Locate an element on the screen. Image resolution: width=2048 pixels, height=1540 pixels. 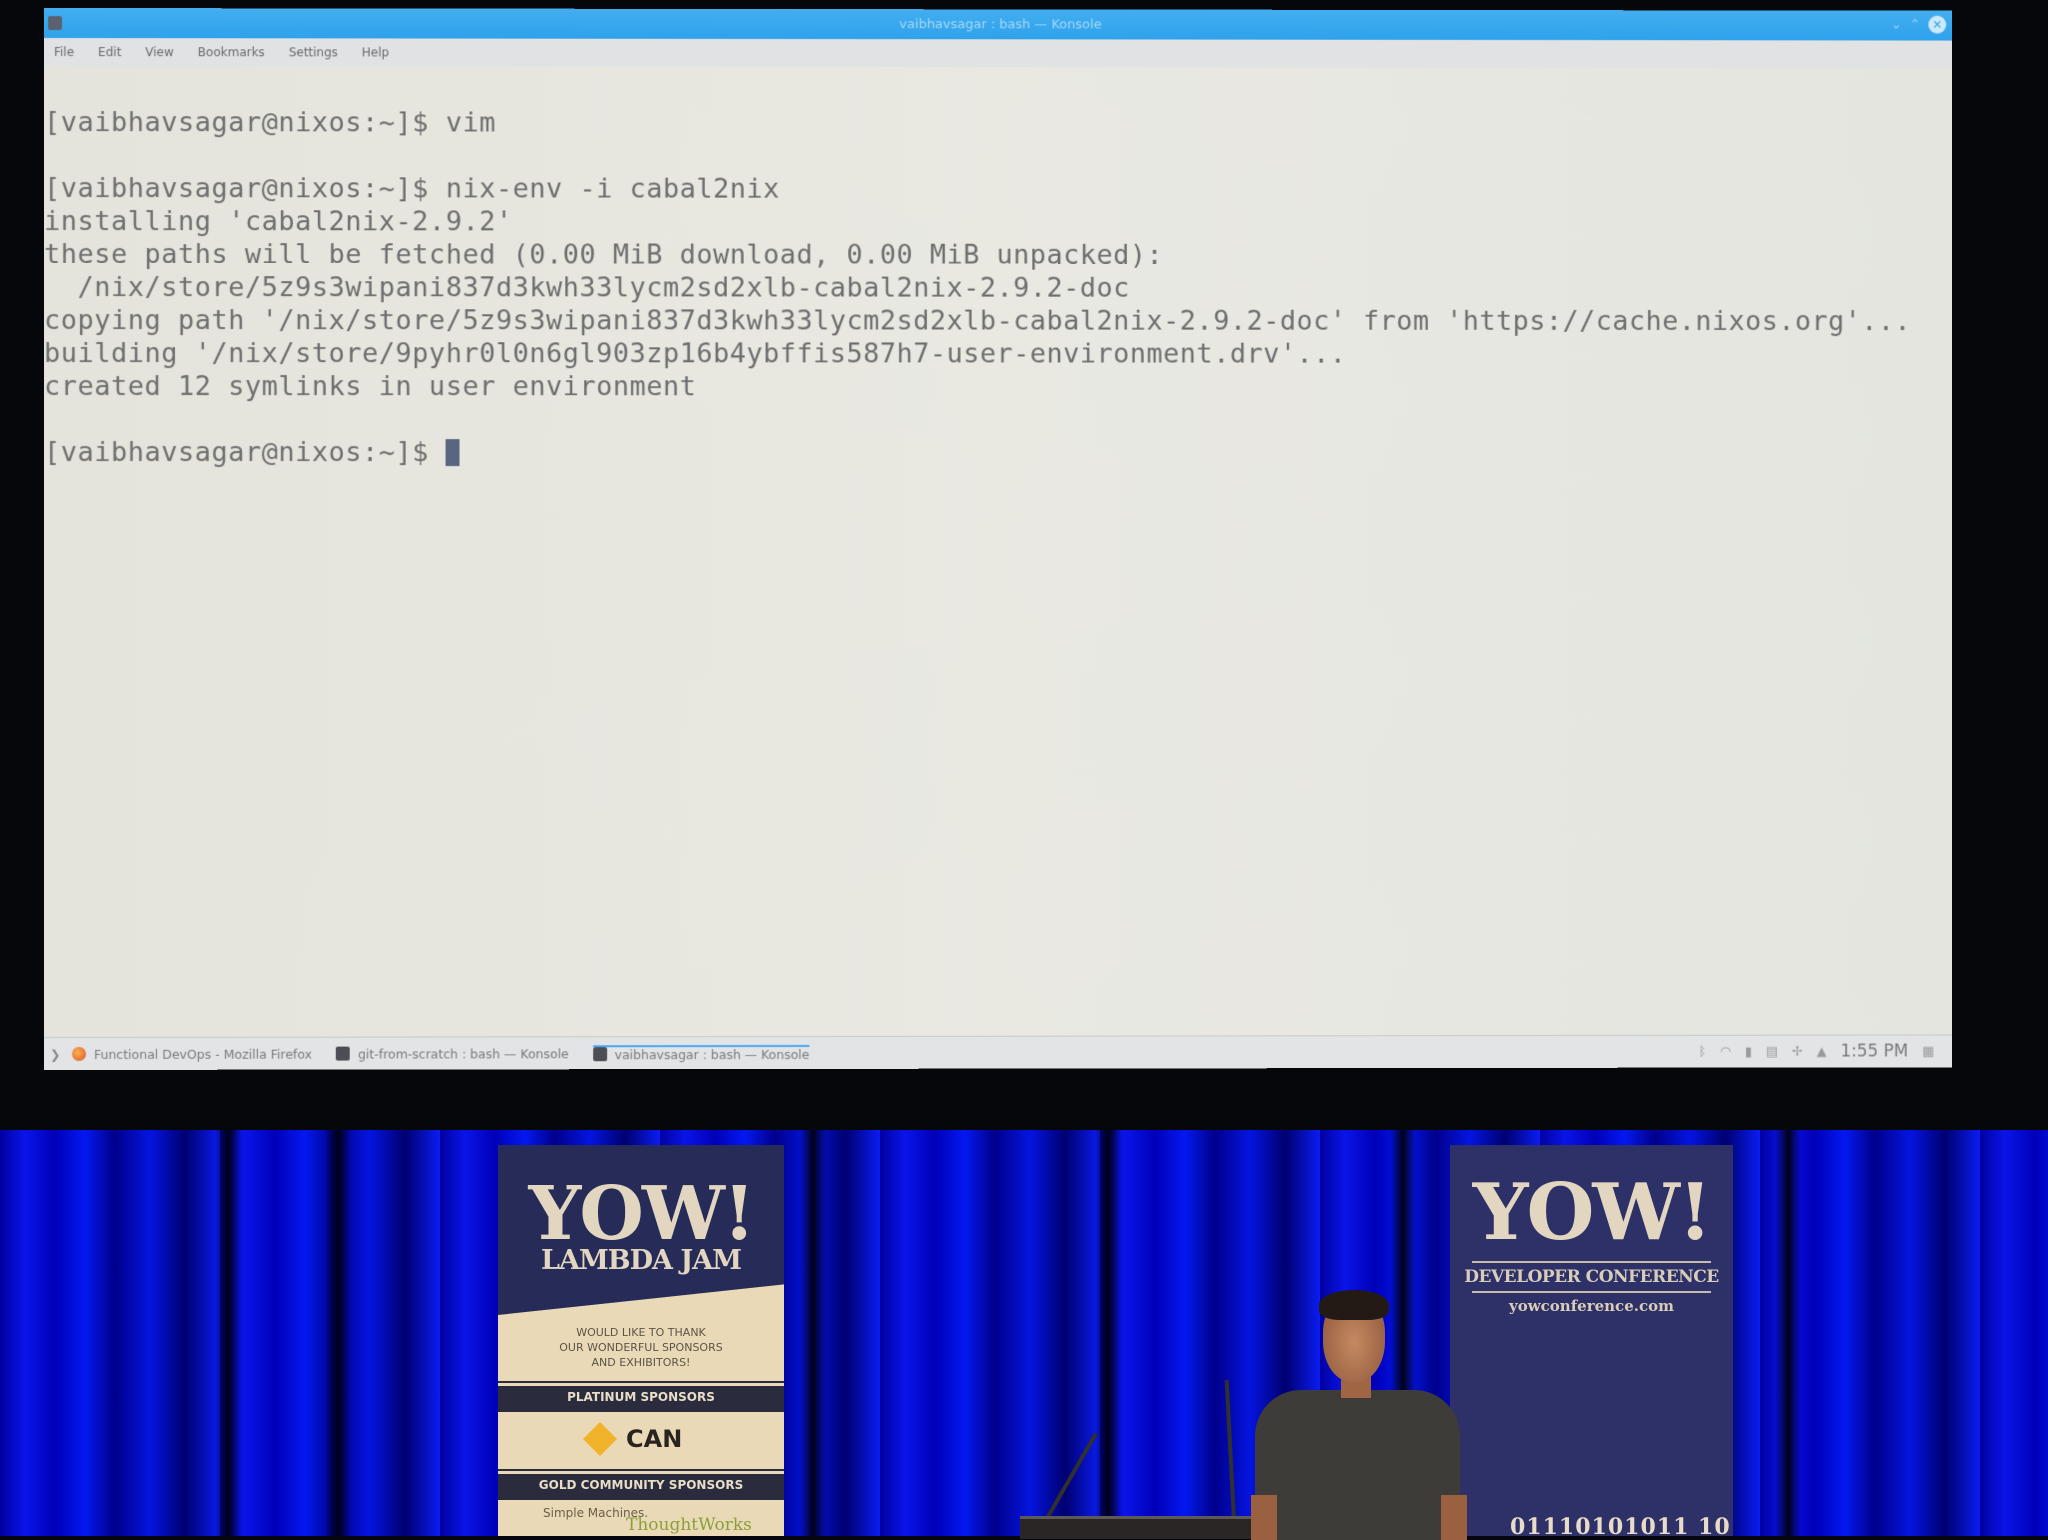
thanks-line: AND EXHIBITORS! is located at coordinates (641, 1362).